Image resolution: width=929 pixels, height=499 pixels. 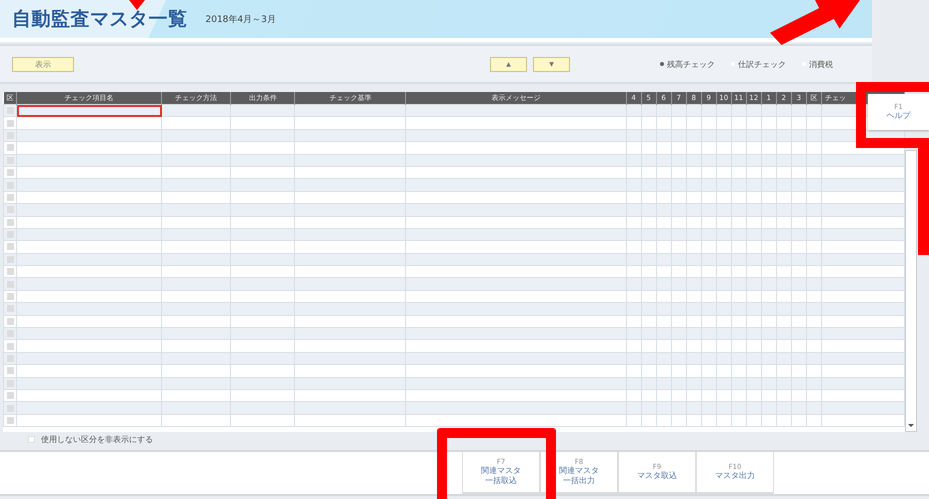 What do you see at coordinates (100, 19) in the screenshot?
I see `page-title: 自動監査マスタ一覧` at bounding box center [100, 19].